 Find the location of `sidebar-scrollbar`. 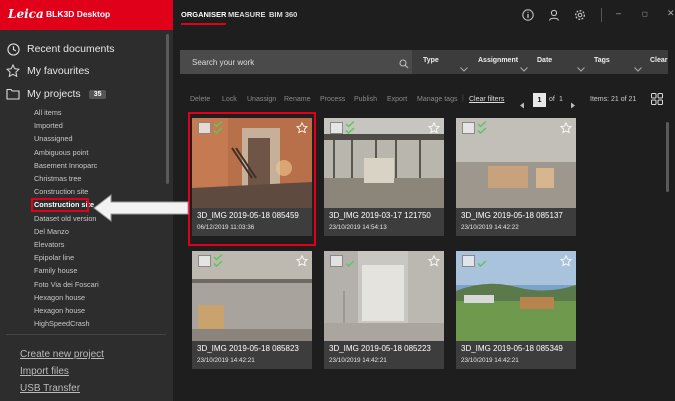

sidebar-scrollbar is located at coordinates (167, 109).